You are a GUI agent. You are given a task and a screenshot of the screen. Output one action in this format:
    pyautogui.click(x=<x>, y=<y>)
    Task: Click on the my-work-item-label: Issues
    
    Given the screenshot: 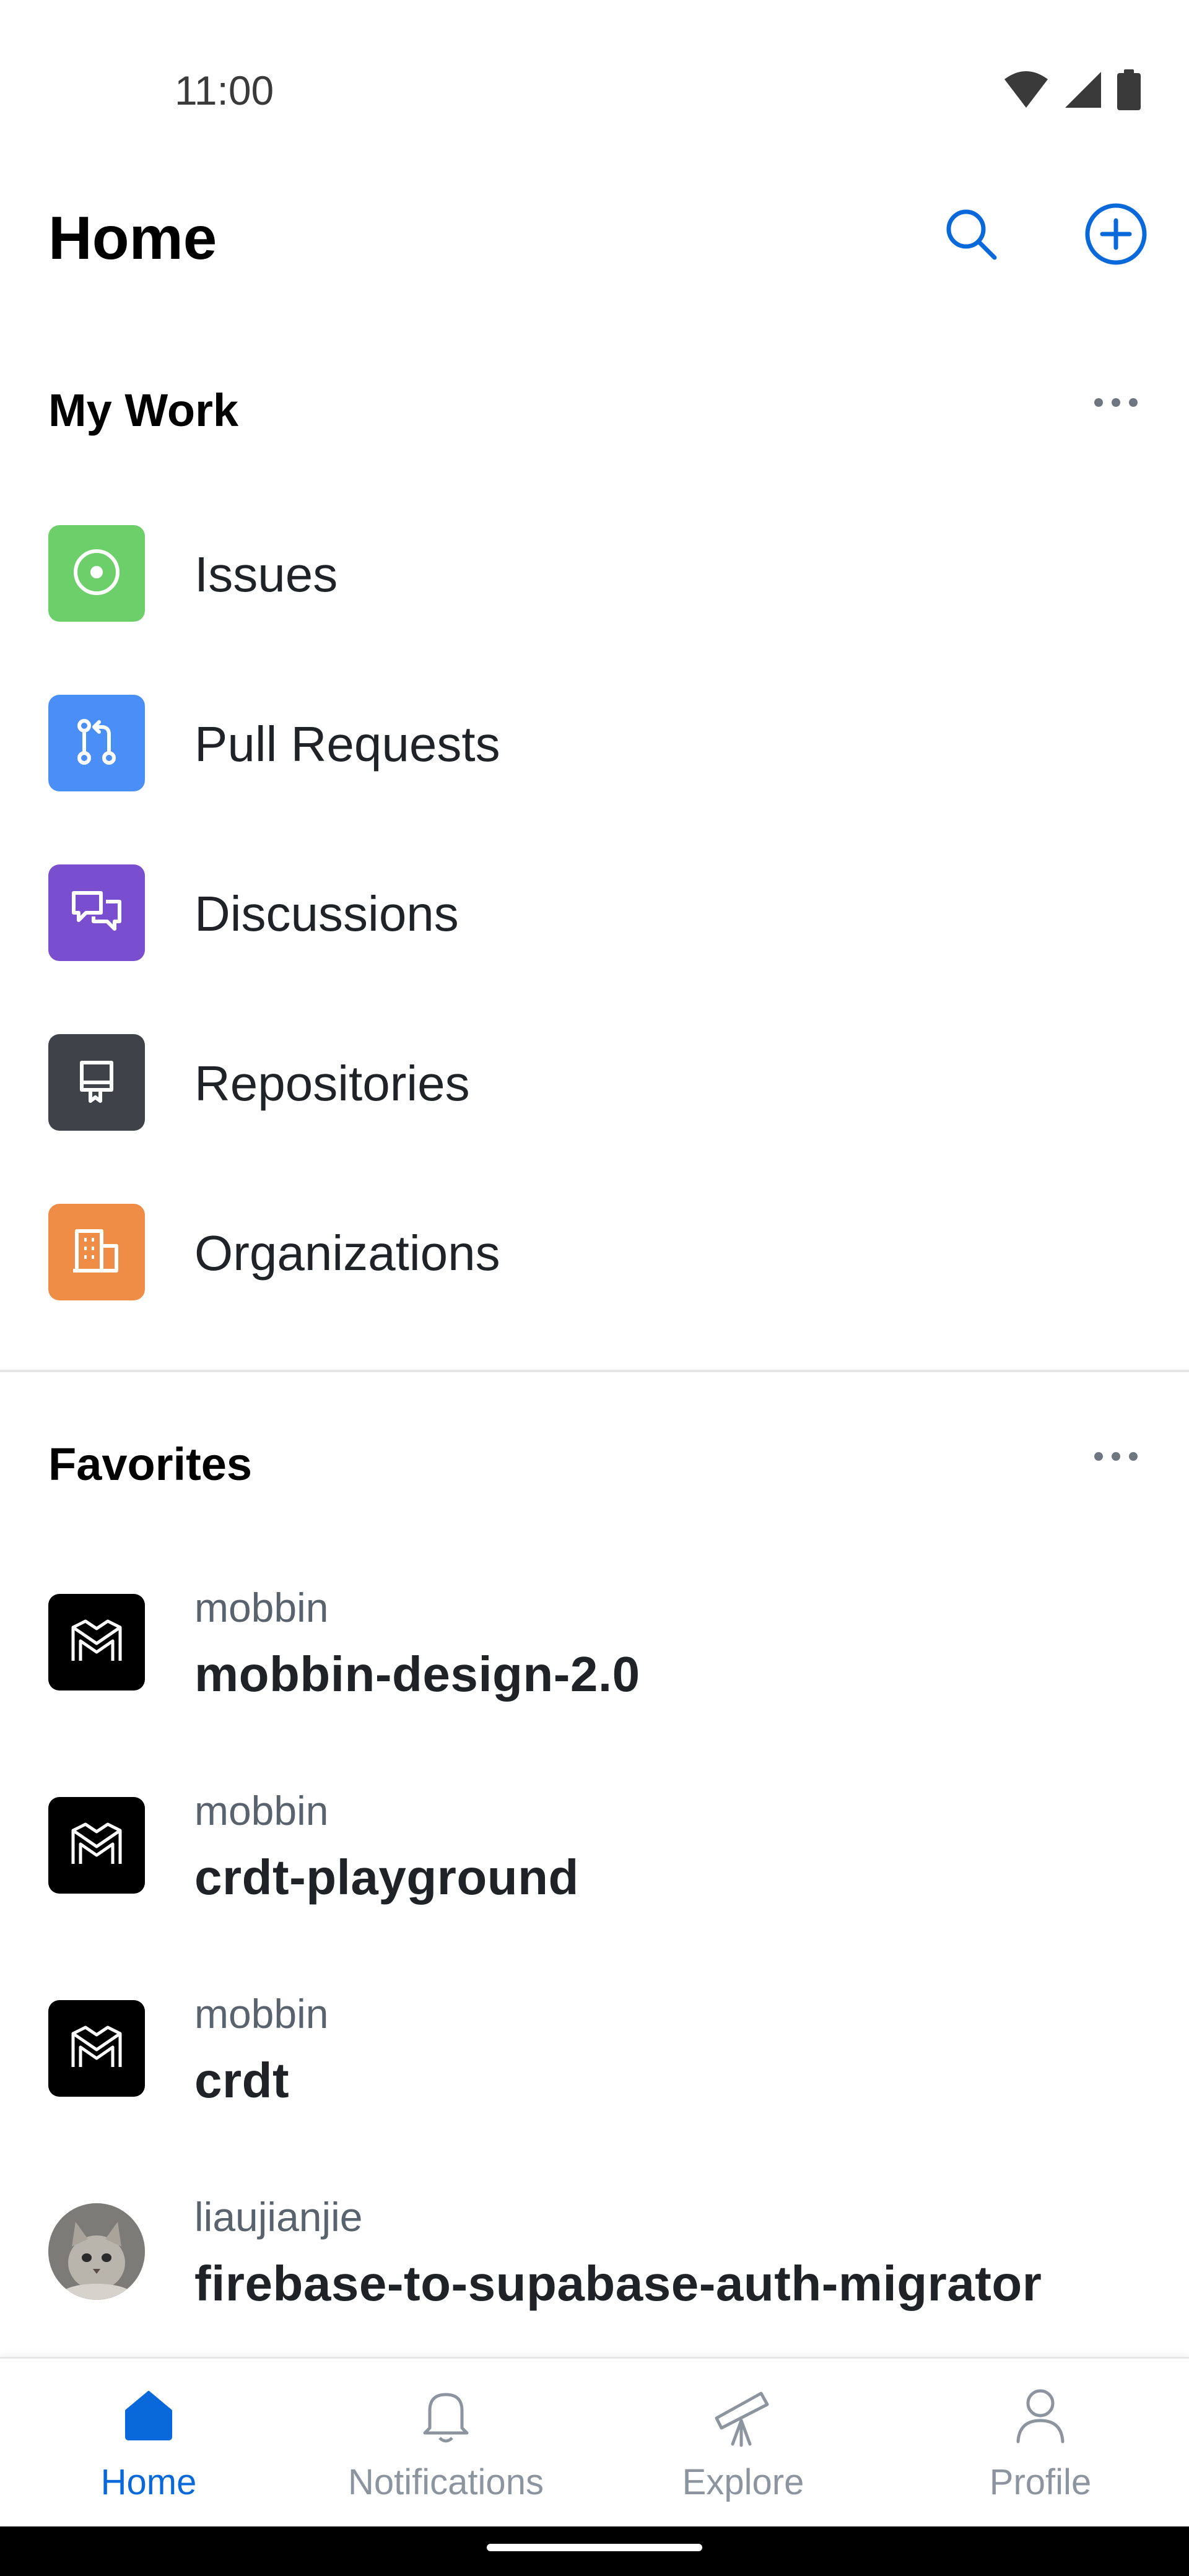 What is the action you would take?
    pyautogui.click(x=266, y=574)
    